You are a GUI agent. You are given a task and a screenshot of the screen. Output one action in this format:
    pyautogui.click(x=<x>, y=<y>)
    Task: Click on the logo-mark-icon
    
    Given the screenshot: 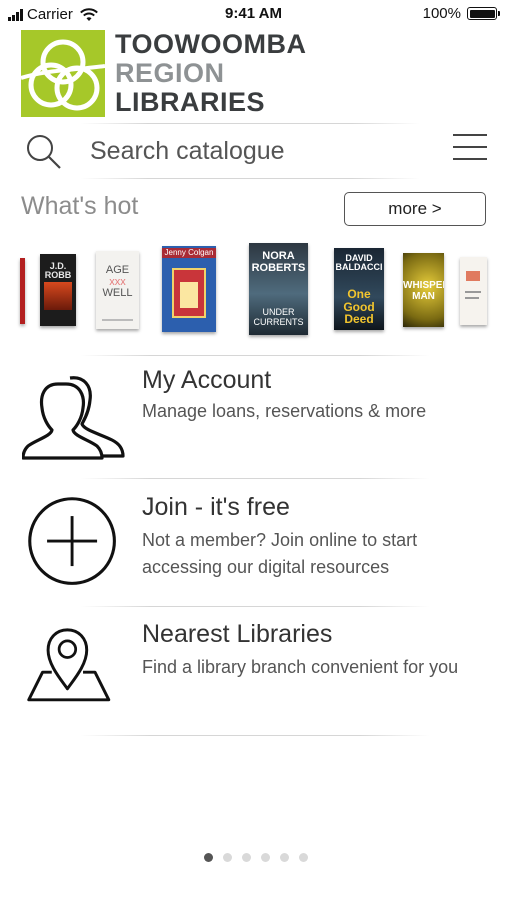 What is the action you would take?
    pyautogui.click(x=63, y=73)
    